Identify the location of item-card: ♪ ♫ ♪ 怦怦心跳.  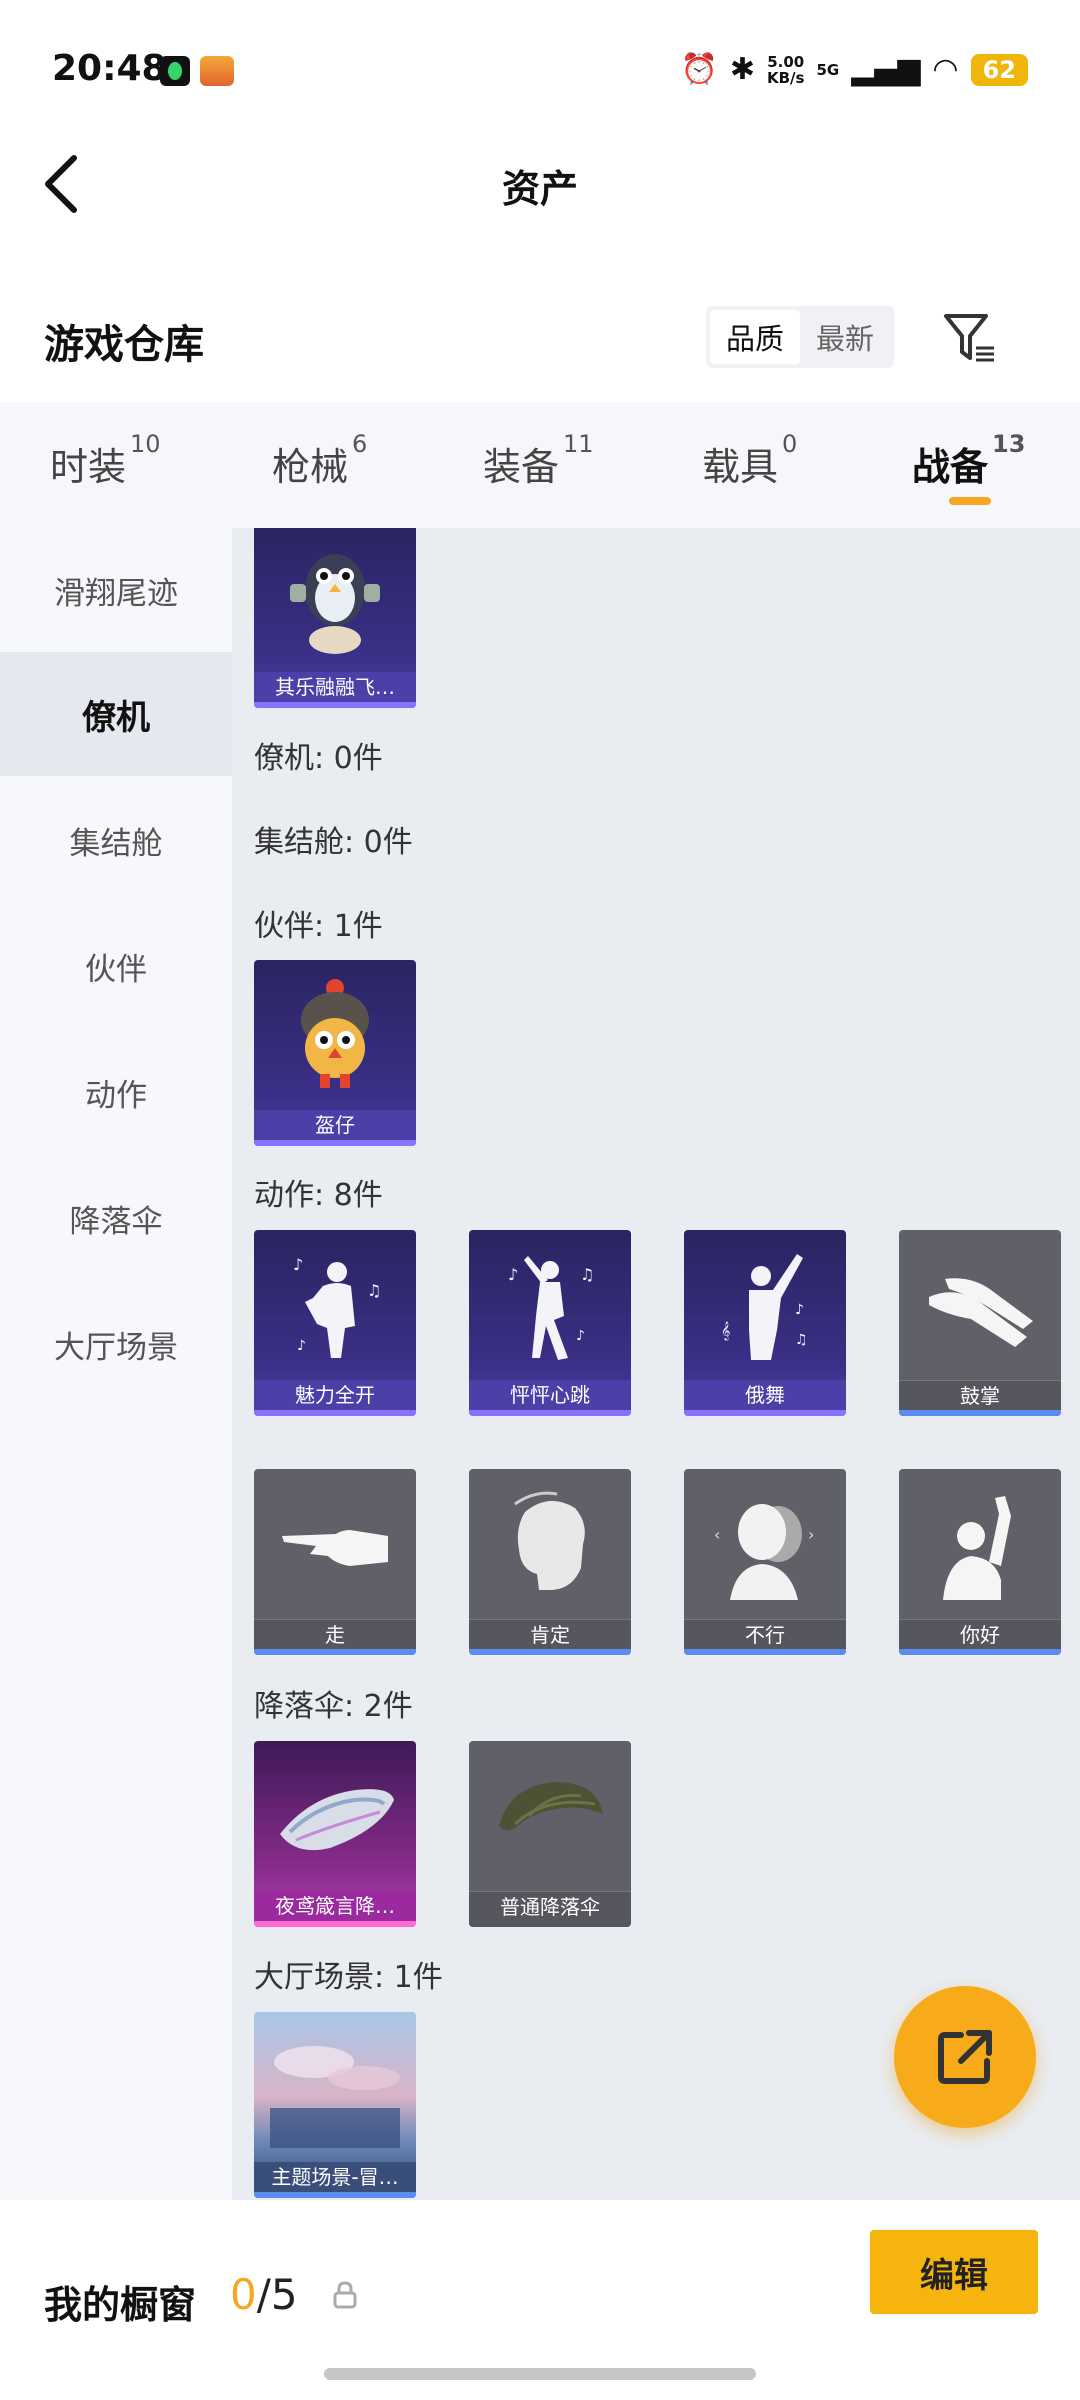
(550, 1323).